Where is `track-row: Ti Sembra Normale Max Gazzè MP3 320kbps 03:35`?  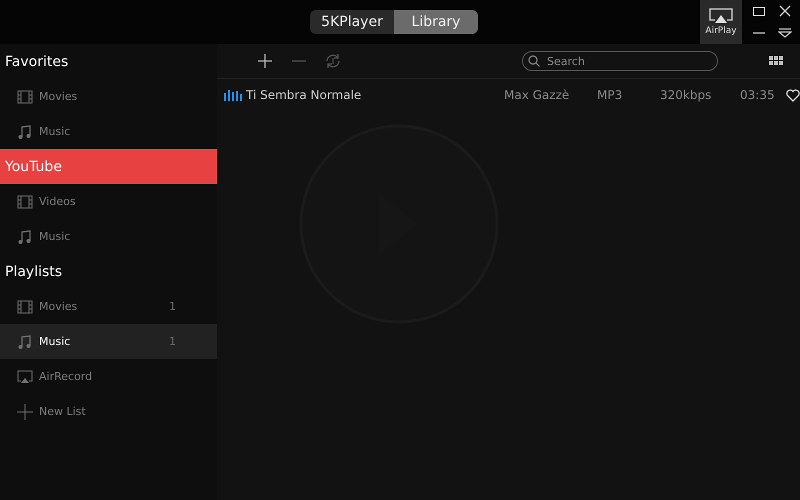
track-row: Ti Sembra Normale Max Gazzè MP3 320kbps 03:35 is located at coordinates (508, 95).